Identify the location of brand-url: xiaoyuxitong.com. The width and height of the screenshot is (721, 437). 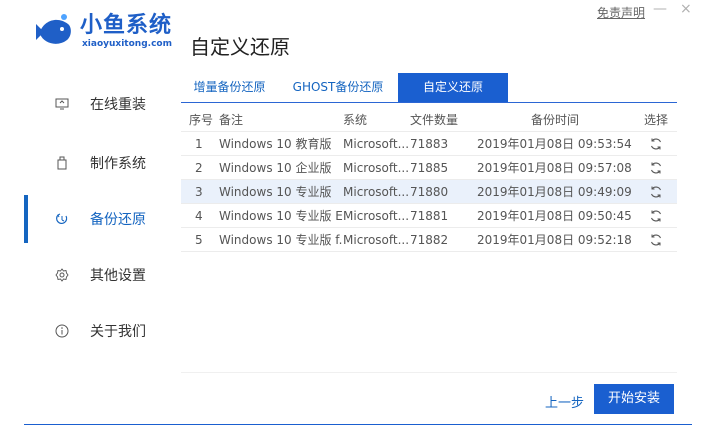
(127, 44).